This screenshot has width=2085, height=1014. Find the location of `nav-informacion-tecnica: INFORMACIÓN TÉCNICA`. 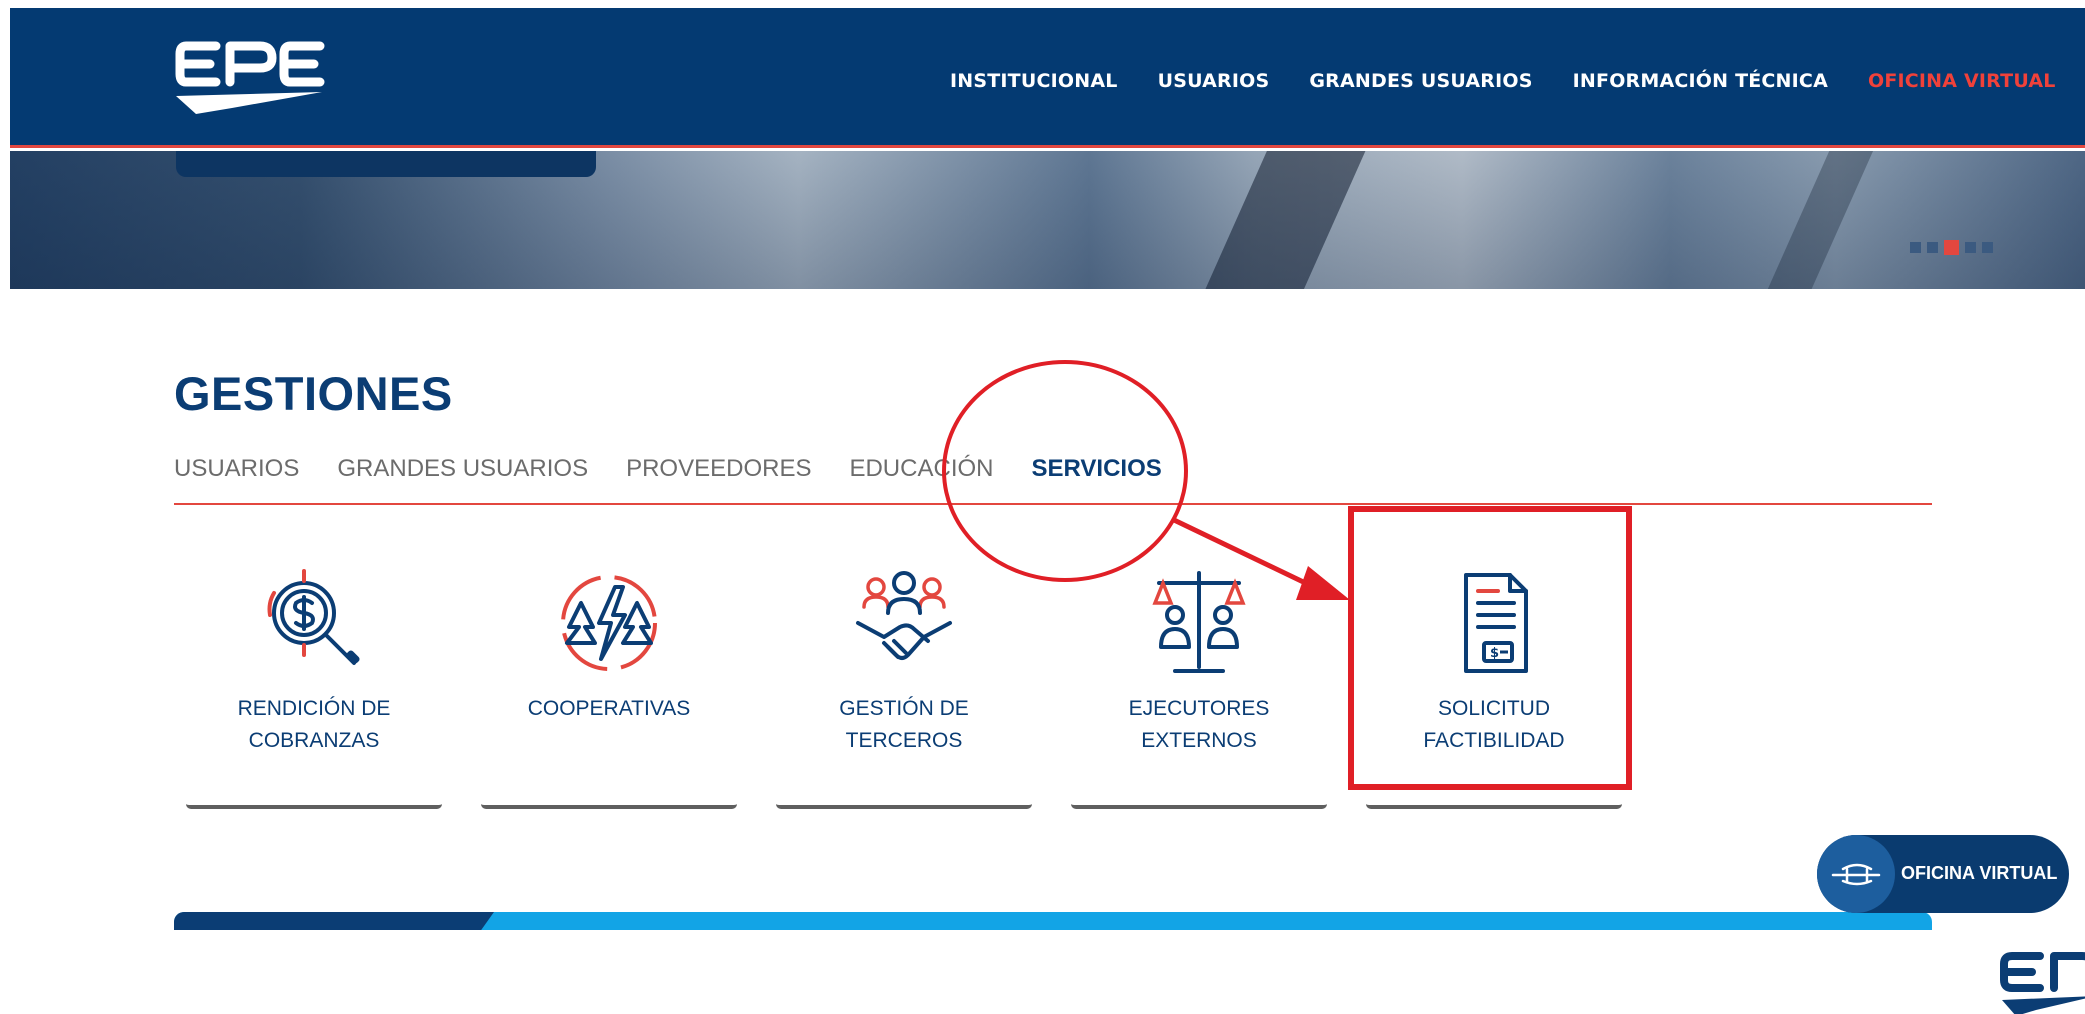

nav-informacion-tecnica: INFORMACIÓN TÉCNICA is located at coordinates (1700, 81).